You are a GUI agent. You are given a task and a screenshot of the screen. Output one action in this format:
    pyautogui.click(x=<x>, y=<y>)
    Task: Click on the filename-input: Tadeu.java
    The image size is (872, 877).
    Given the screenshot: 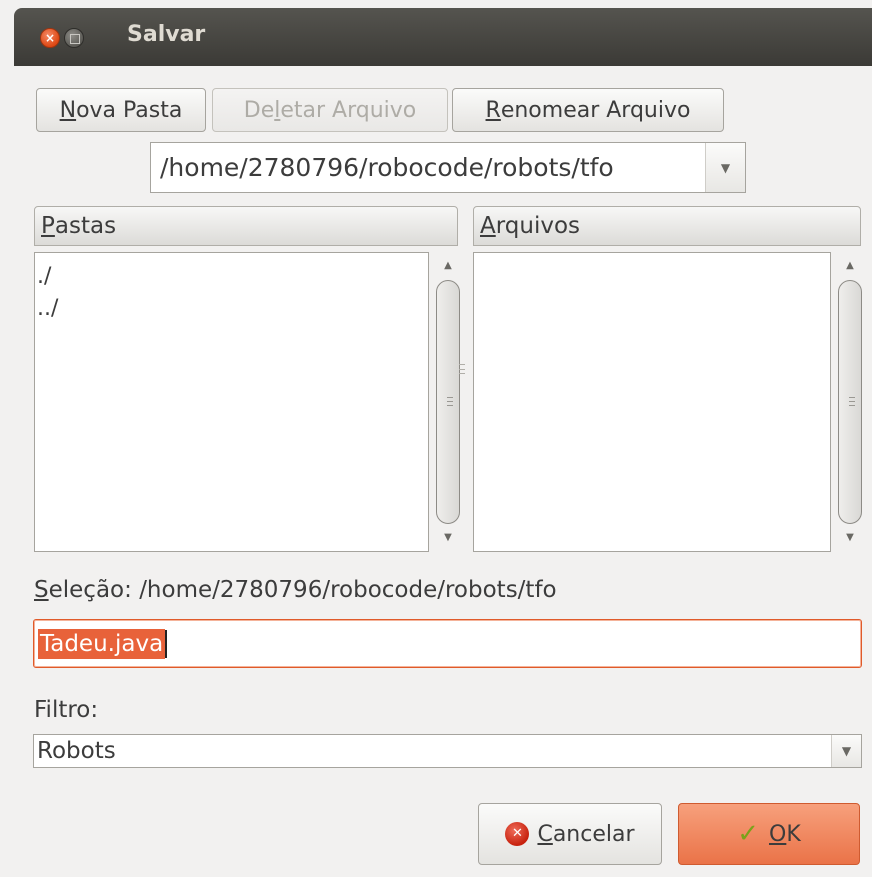 What is the action you would take?
    pyautogui.click(x=447, y=643)
    